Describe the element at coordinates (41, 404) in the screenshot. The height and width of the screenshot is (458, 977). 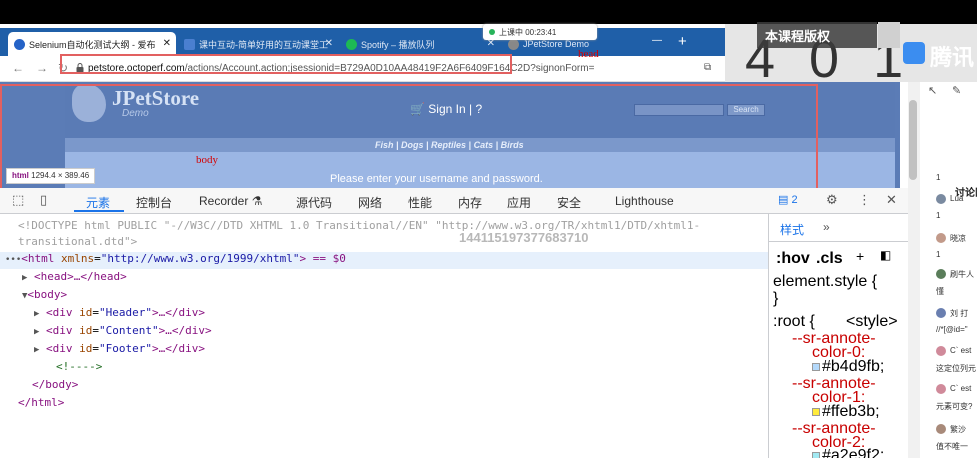
I see `html-close-node: </html>` at that location.